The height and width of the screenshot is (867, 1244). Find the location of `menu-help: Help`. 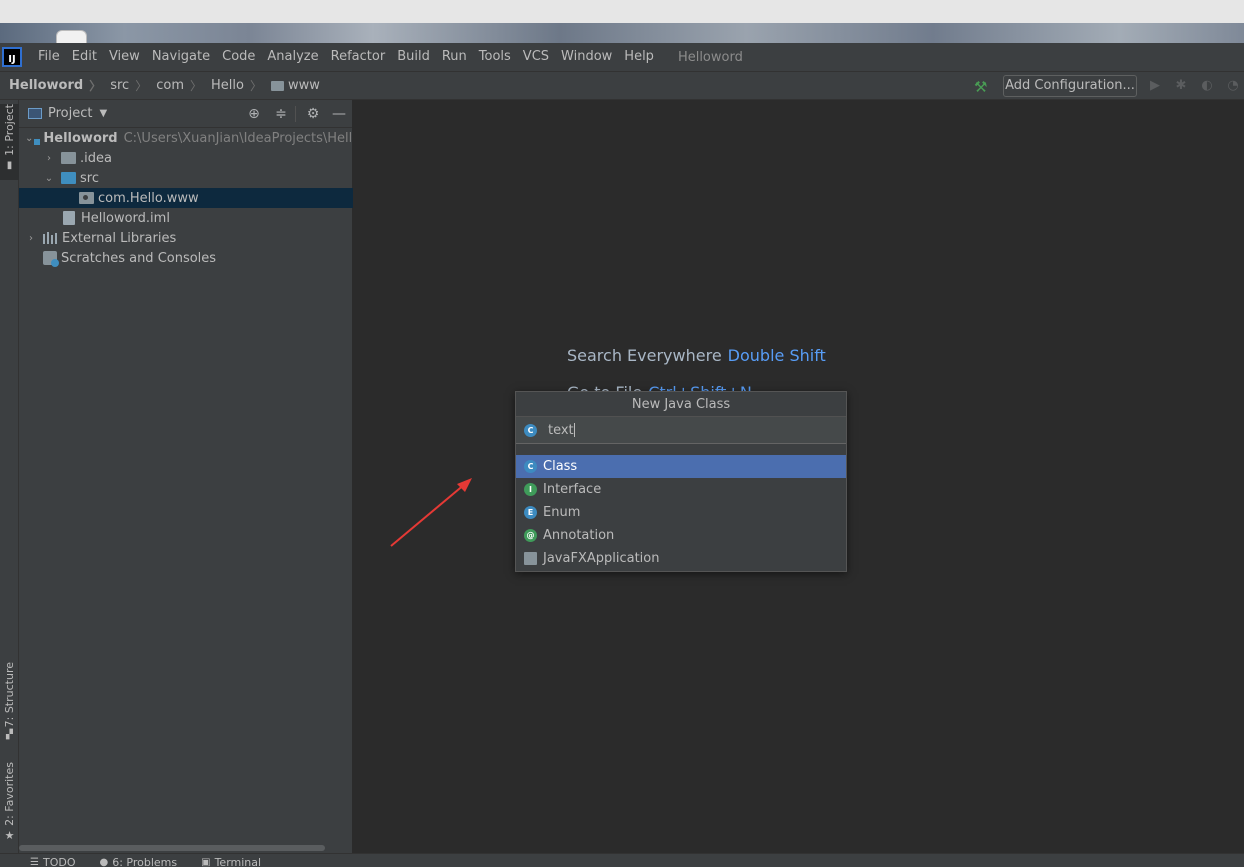

menu-help: Help is located at coordinates (639, 57).